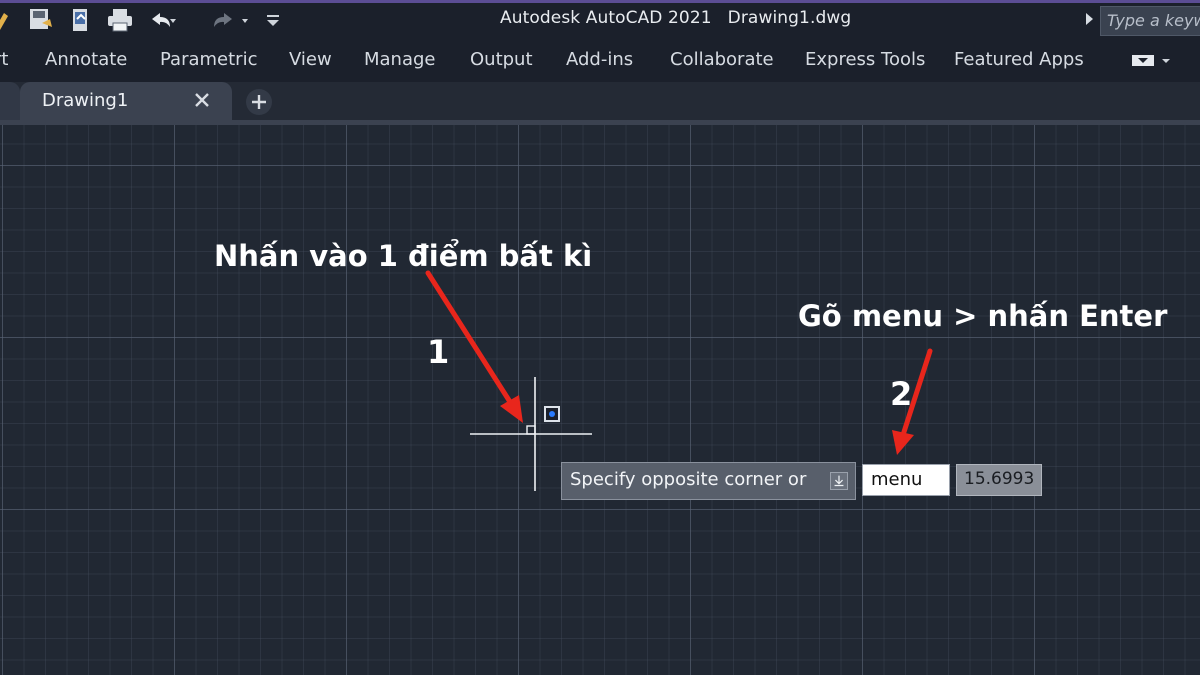  I want to click on annotation-step2-text: Gõ menu > nhấn Enter, so click(983, 316).